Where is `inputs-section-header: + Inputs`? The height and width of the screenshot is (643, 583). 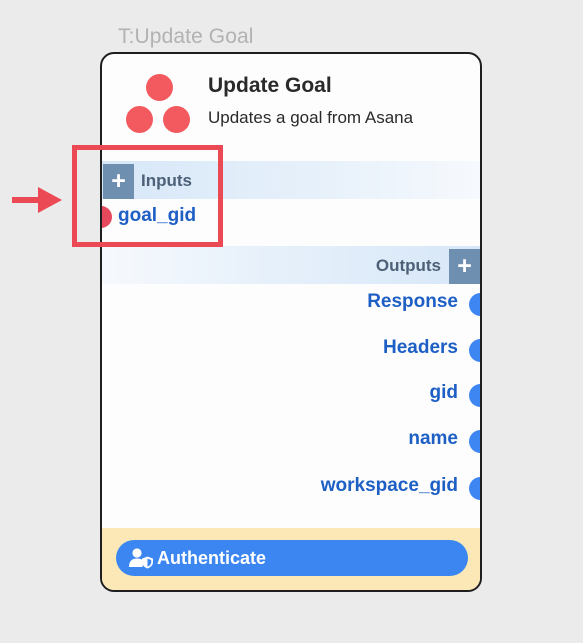
inputs-section-header: + Inputs is located at coordinates (291, 180).